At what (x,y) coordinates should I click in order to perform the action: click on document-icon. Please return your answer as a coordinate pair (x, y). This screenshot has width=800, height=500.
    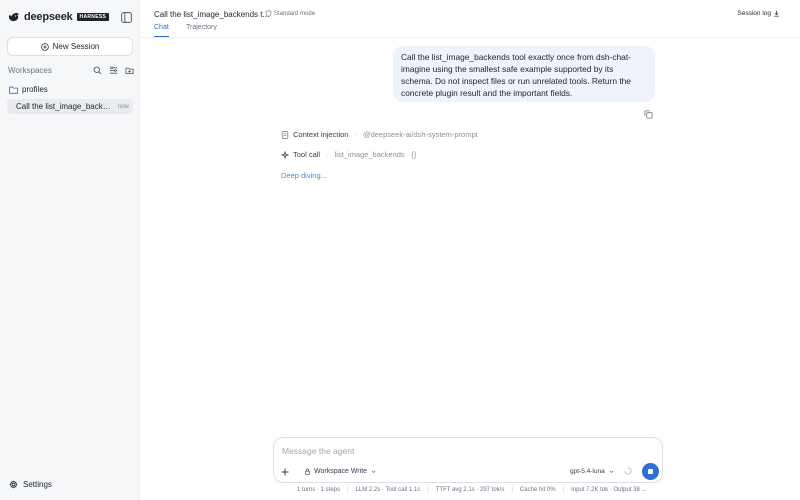
    Looking at the image, I should click on (285, 134).